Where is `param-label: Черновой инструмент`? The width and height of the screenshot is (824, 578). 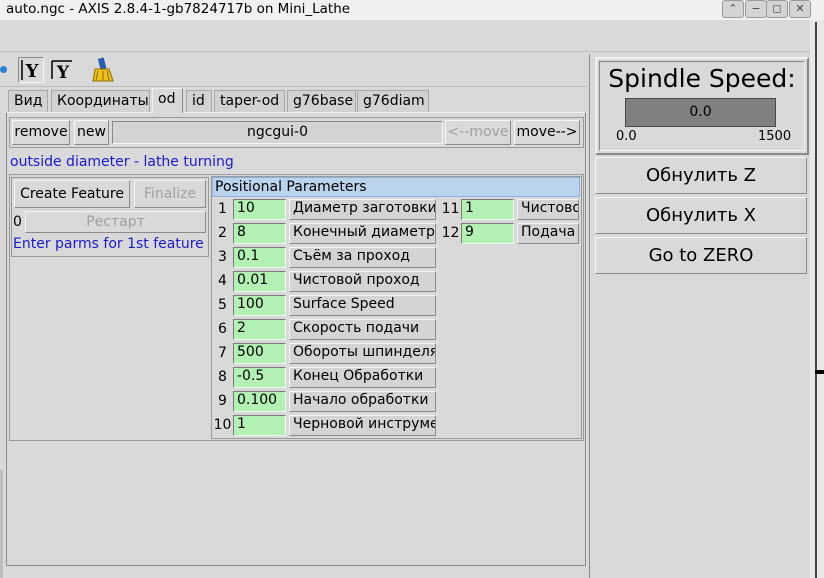
param-label: Черновой инструмент is located at coordinates (362, 425).